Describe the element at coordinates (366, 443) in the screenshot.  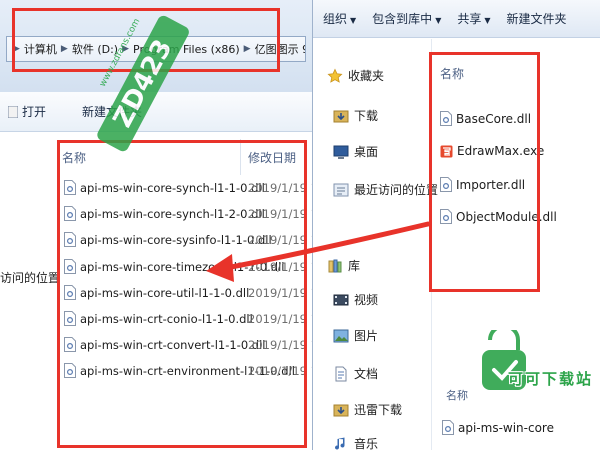
I see `nav-label: 音乐` at that location.